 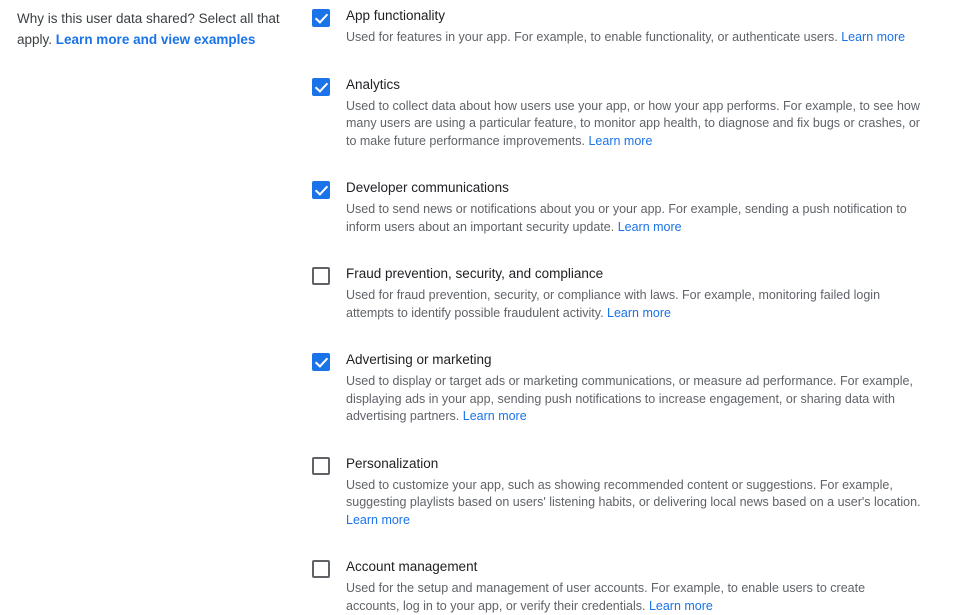 What do you see at coordinates (321, 18) in the screenshot?
I see `checkbox-app-functionality` at bounding box center [321, 18].